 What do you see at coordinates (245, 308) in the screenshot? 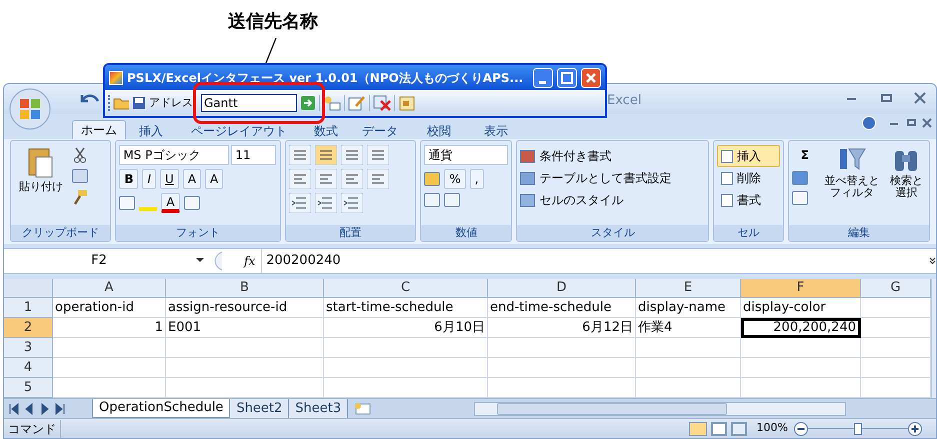
I see `table-cell: assign-resource-id` at bounding box center [245, 308].